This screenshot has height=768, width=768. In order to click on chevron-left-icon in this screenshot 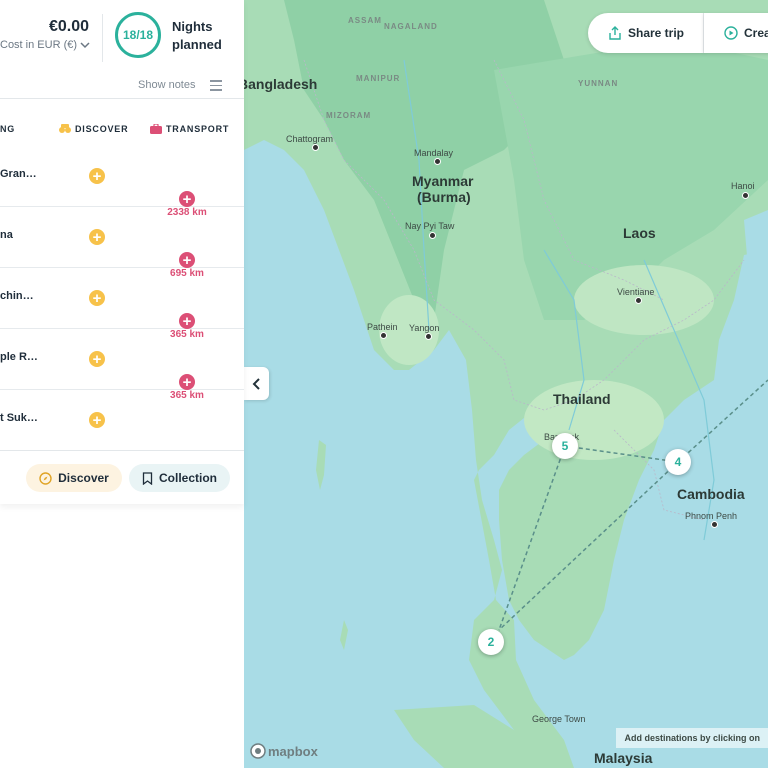, I will do `click(256, 383)`.